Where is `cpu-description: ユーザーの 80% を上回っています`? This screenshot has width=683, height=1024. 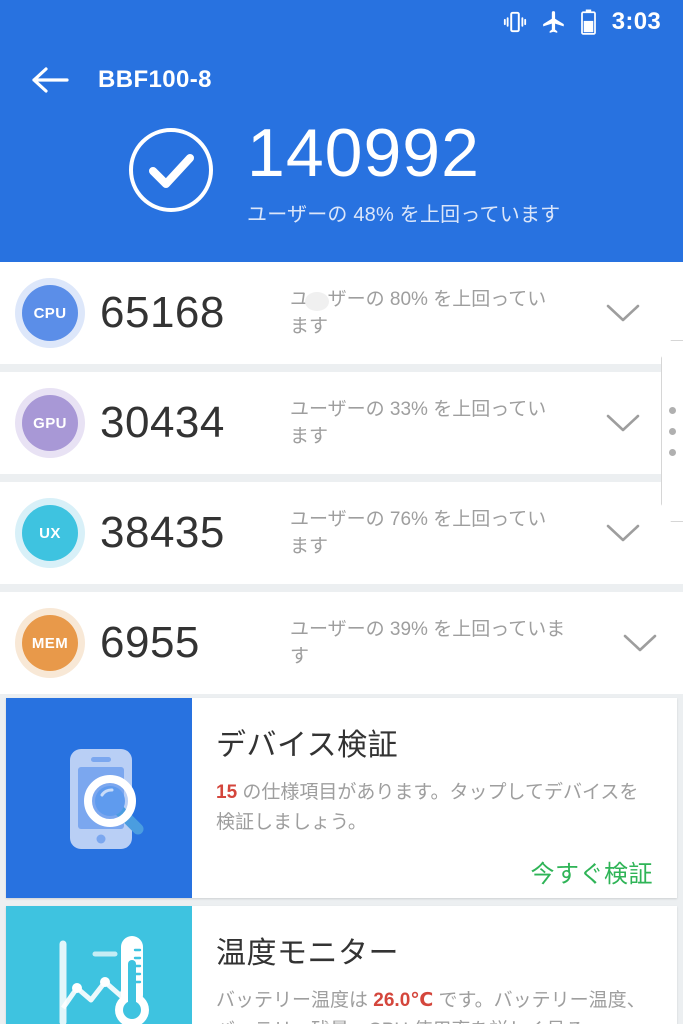
cpu-description: ユーザーの 80% を上回っています is located at coordinates (418, 313).